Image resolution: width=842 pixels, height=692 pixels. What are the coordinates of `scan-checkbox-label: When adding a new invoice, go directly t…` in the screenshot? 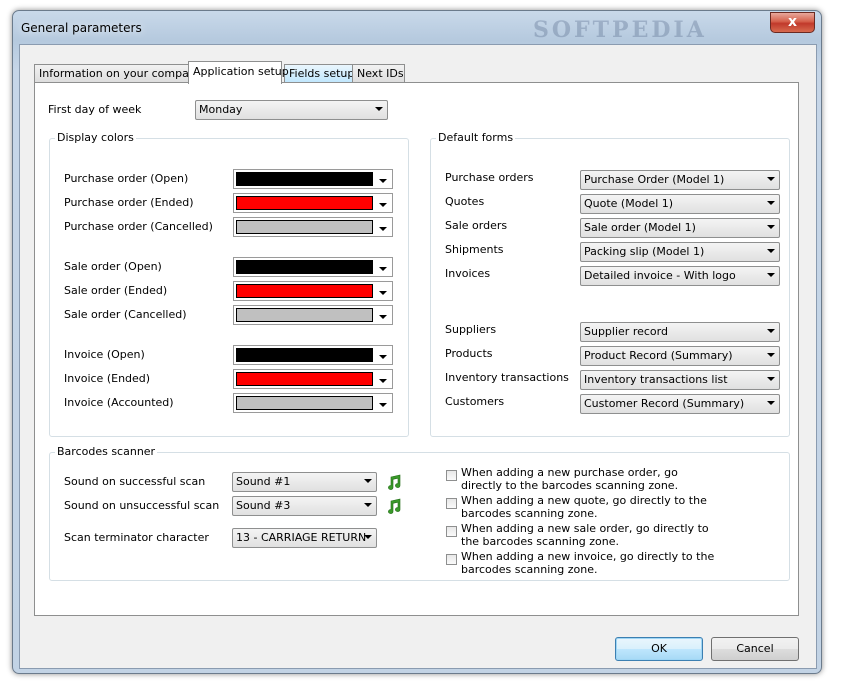 It's located at (588, 563).